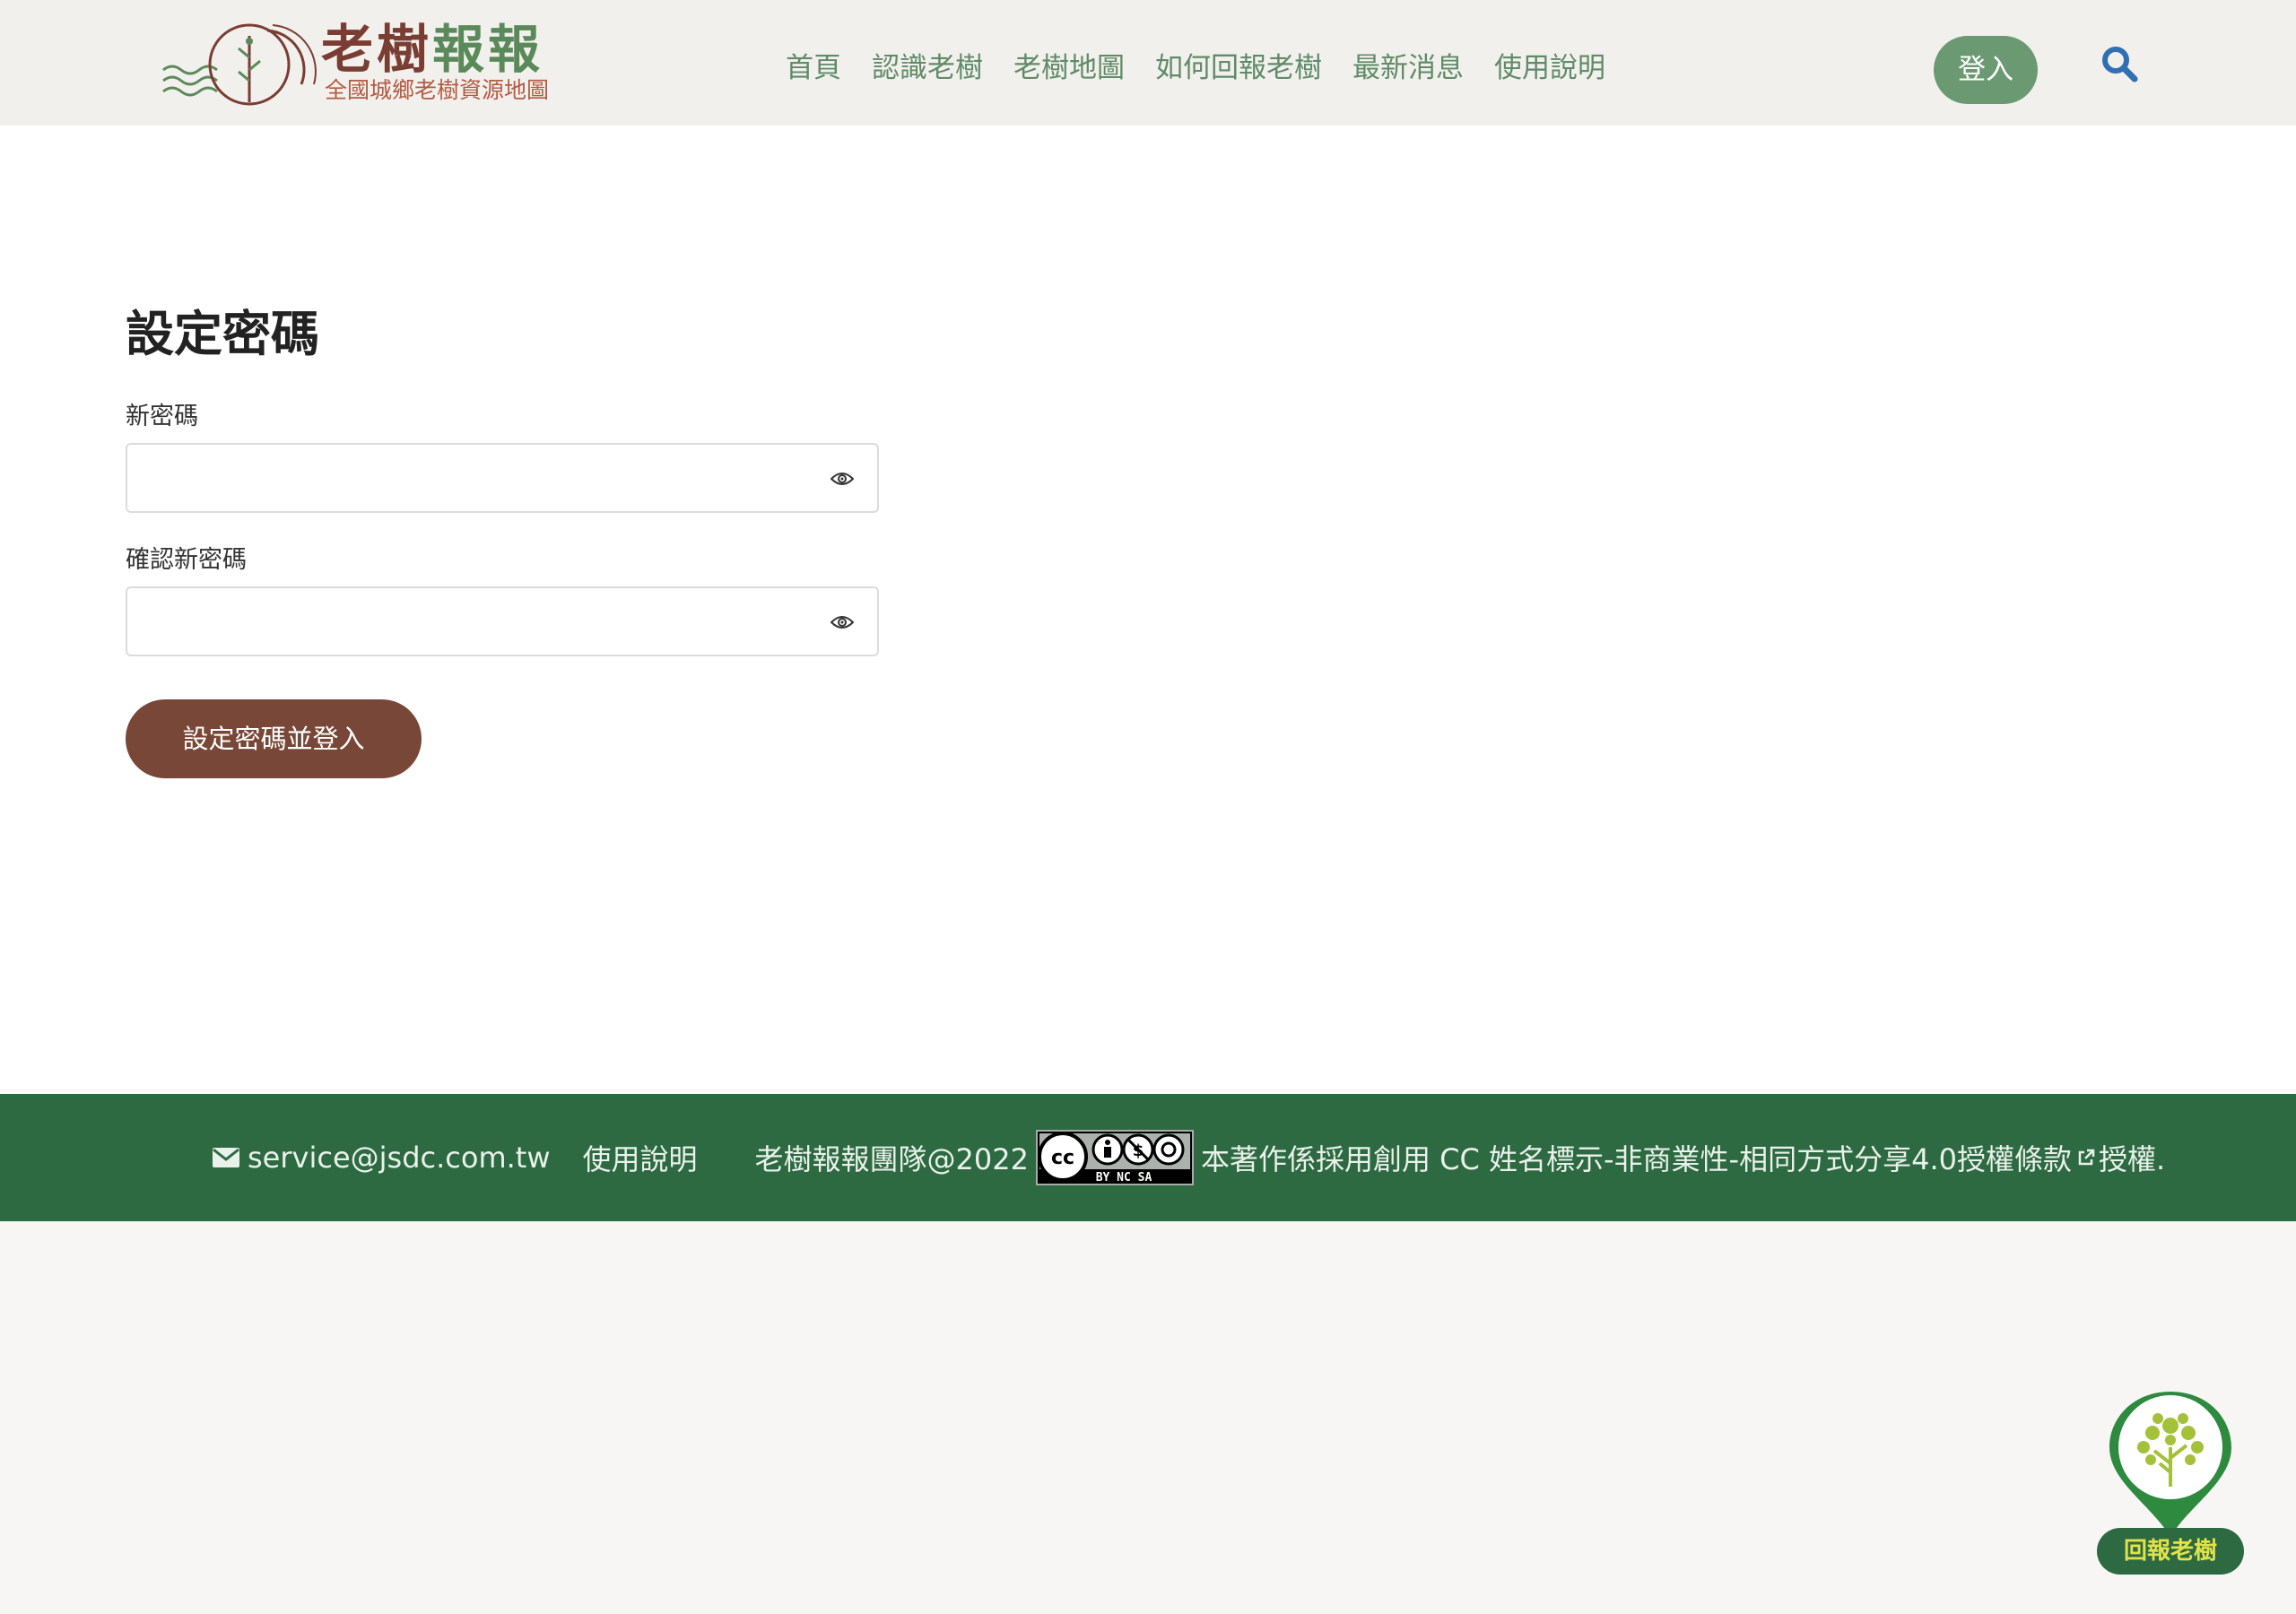 This screenshot has height=1614, width=2296. What do you see at coordinates (274, 738) in the screenshot?
I see `set-password-login-button: 設定密碼並登入` at bounding box center [274, 738].